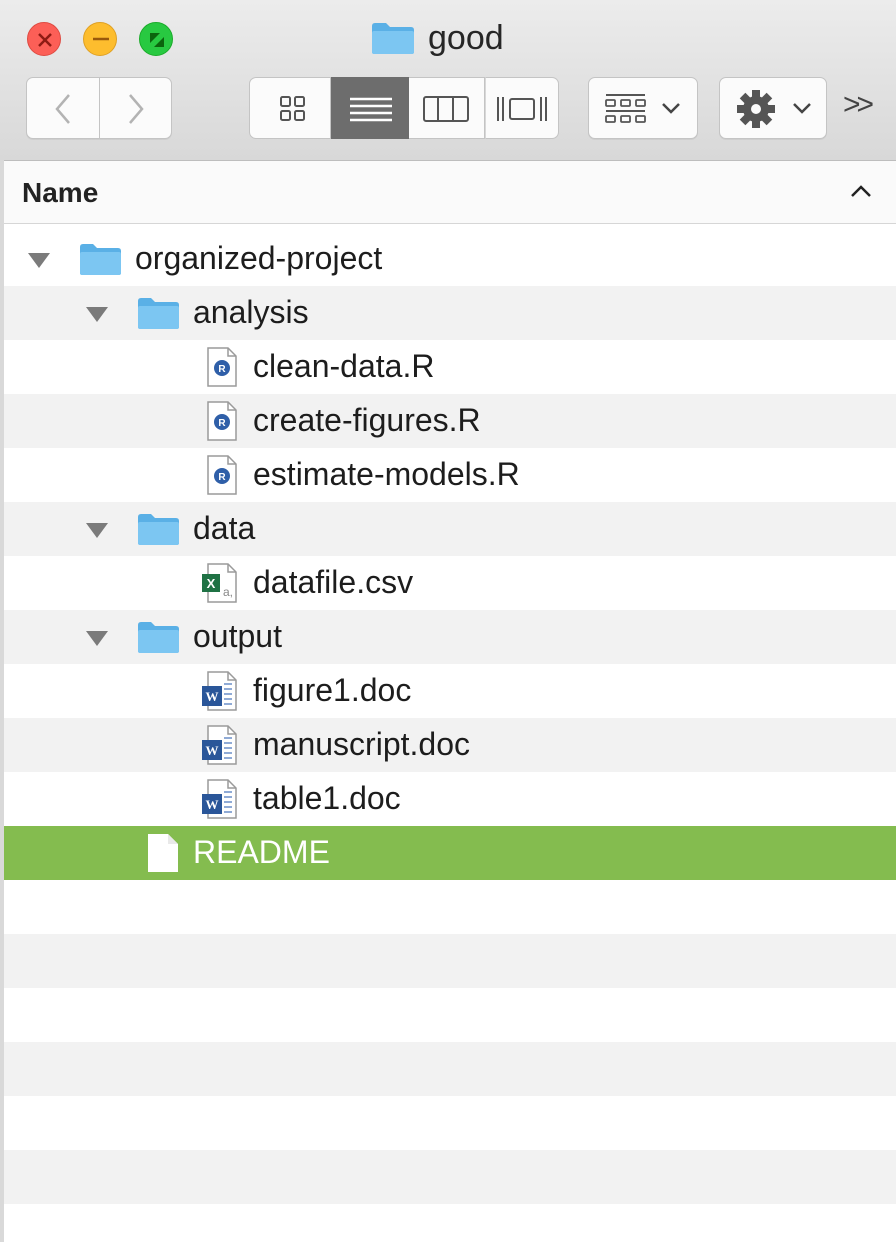  Describe the element at coordinates (450, 691) in the screenshot. I see `file-row: Wfigure1.doc` at that location.